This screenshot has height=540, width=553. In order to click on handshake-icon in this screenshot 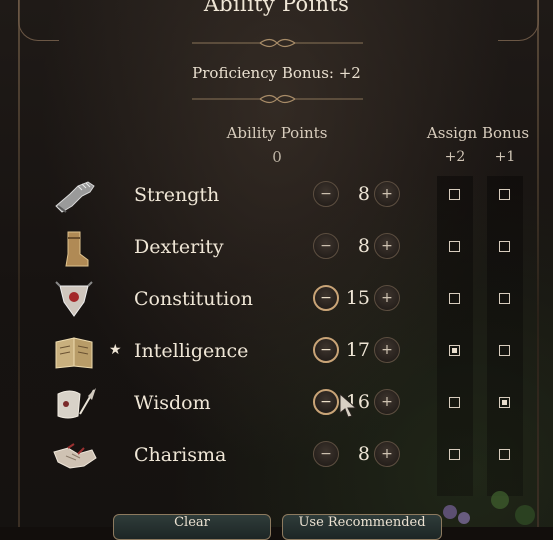, I will do `click(75, 456)`.